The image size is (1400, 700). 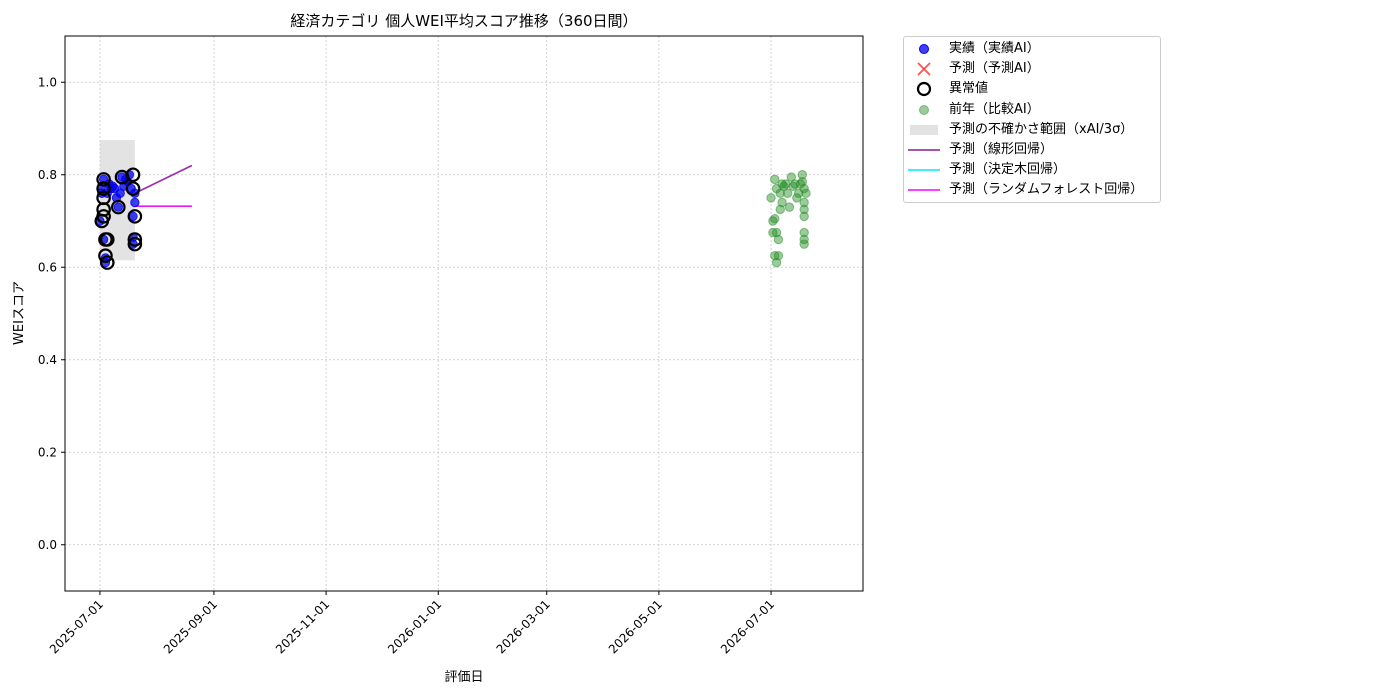 What do you see at coordinates (1041, 129) in the screenshot?
I see `legend-label: 予測の不確かさ範囲（xAI/3σ）` at bounding box center [1041, 129].